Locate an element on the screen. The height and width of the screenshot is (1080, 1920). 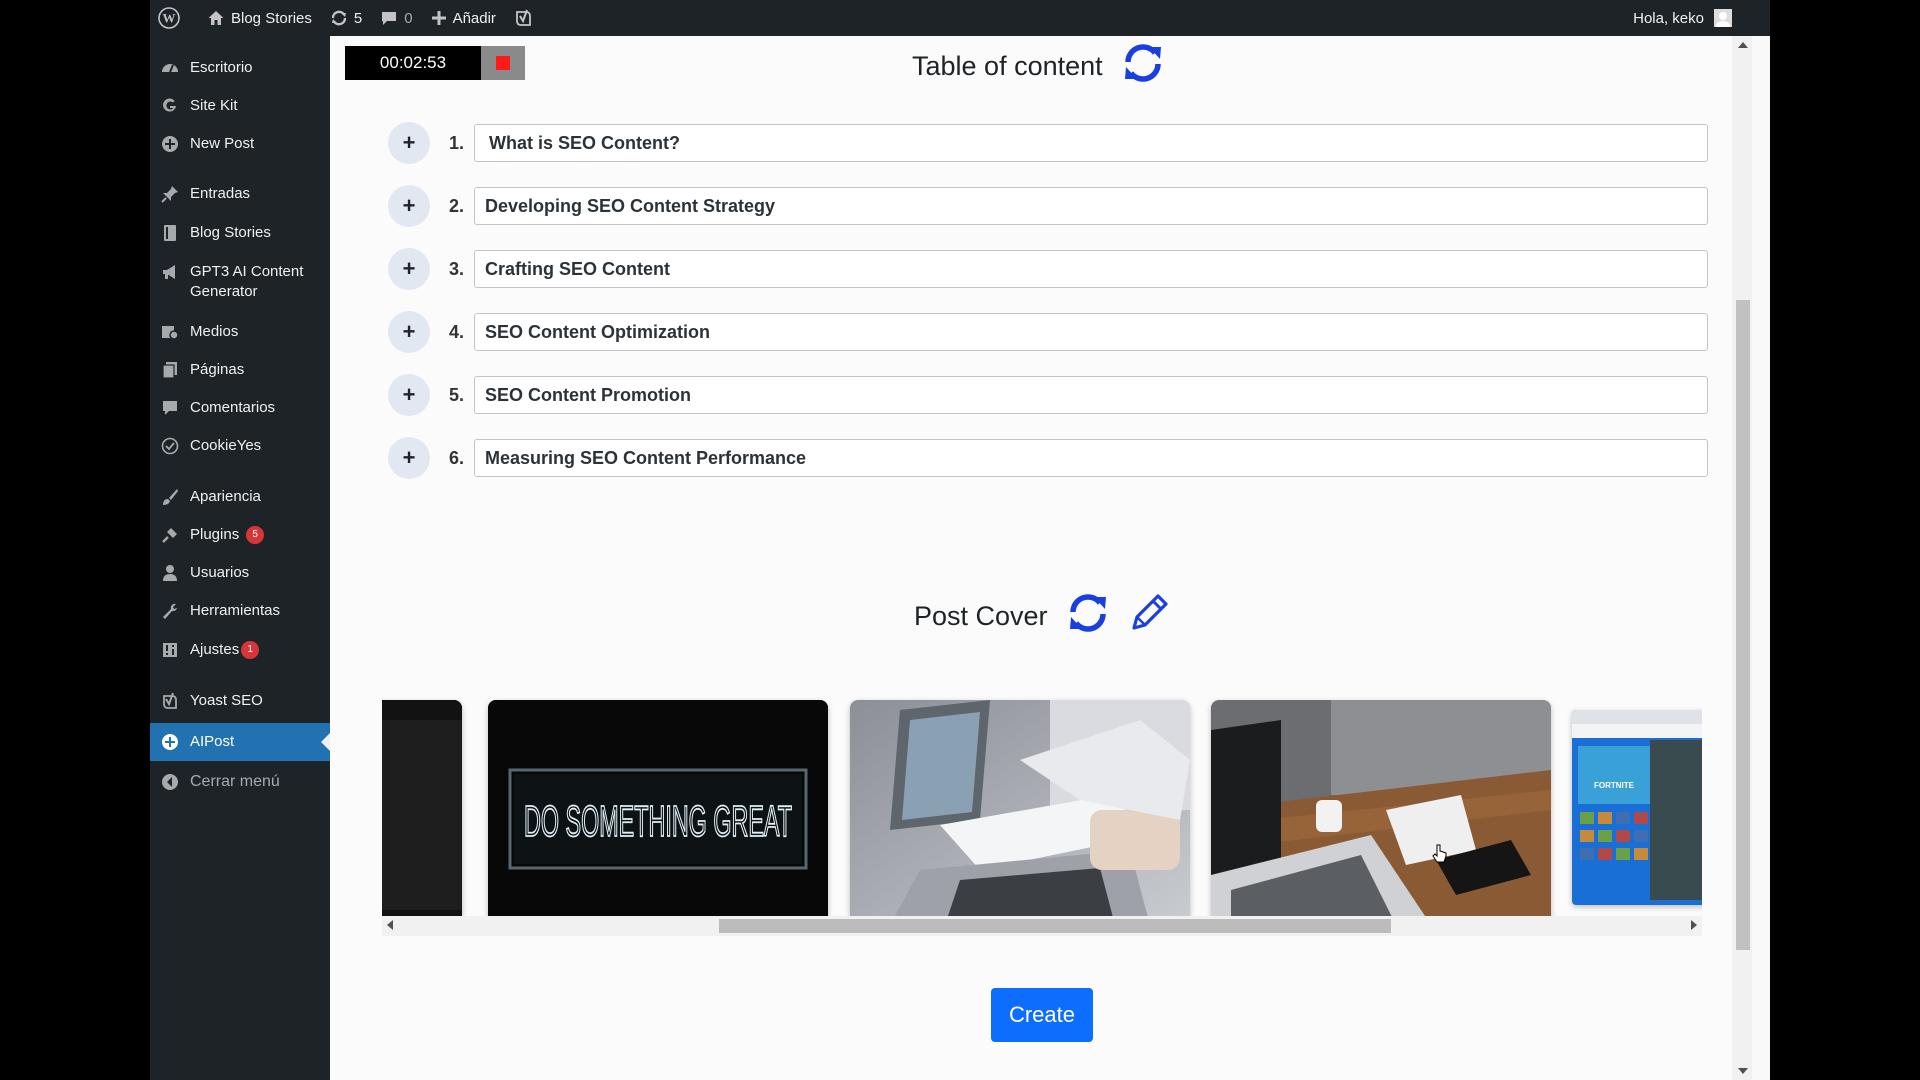
page-vertical-scrollbar is located at coordinates (1742, 558).